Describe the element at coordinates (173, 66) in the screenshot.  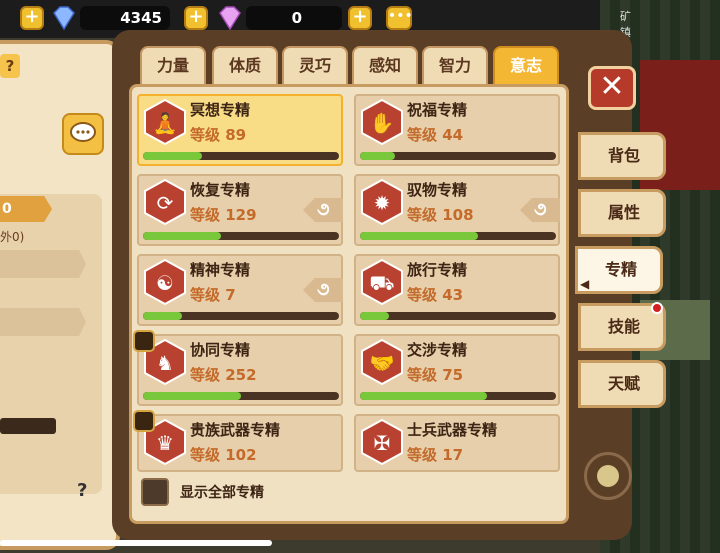
I see `tab-strength: 力量` at that location.